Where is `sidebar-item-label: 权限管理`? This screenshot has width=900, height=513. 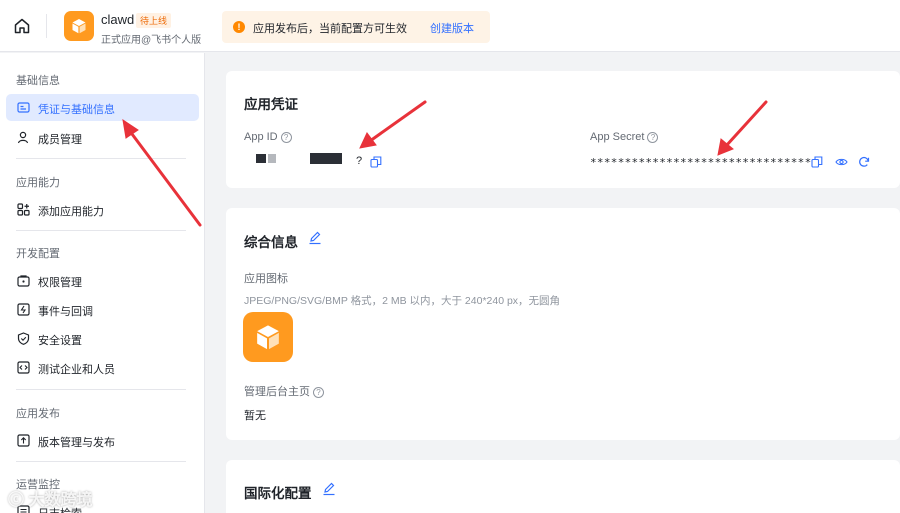 sidebar-item-label: 权限管理 is located at coordinates (60, 283).